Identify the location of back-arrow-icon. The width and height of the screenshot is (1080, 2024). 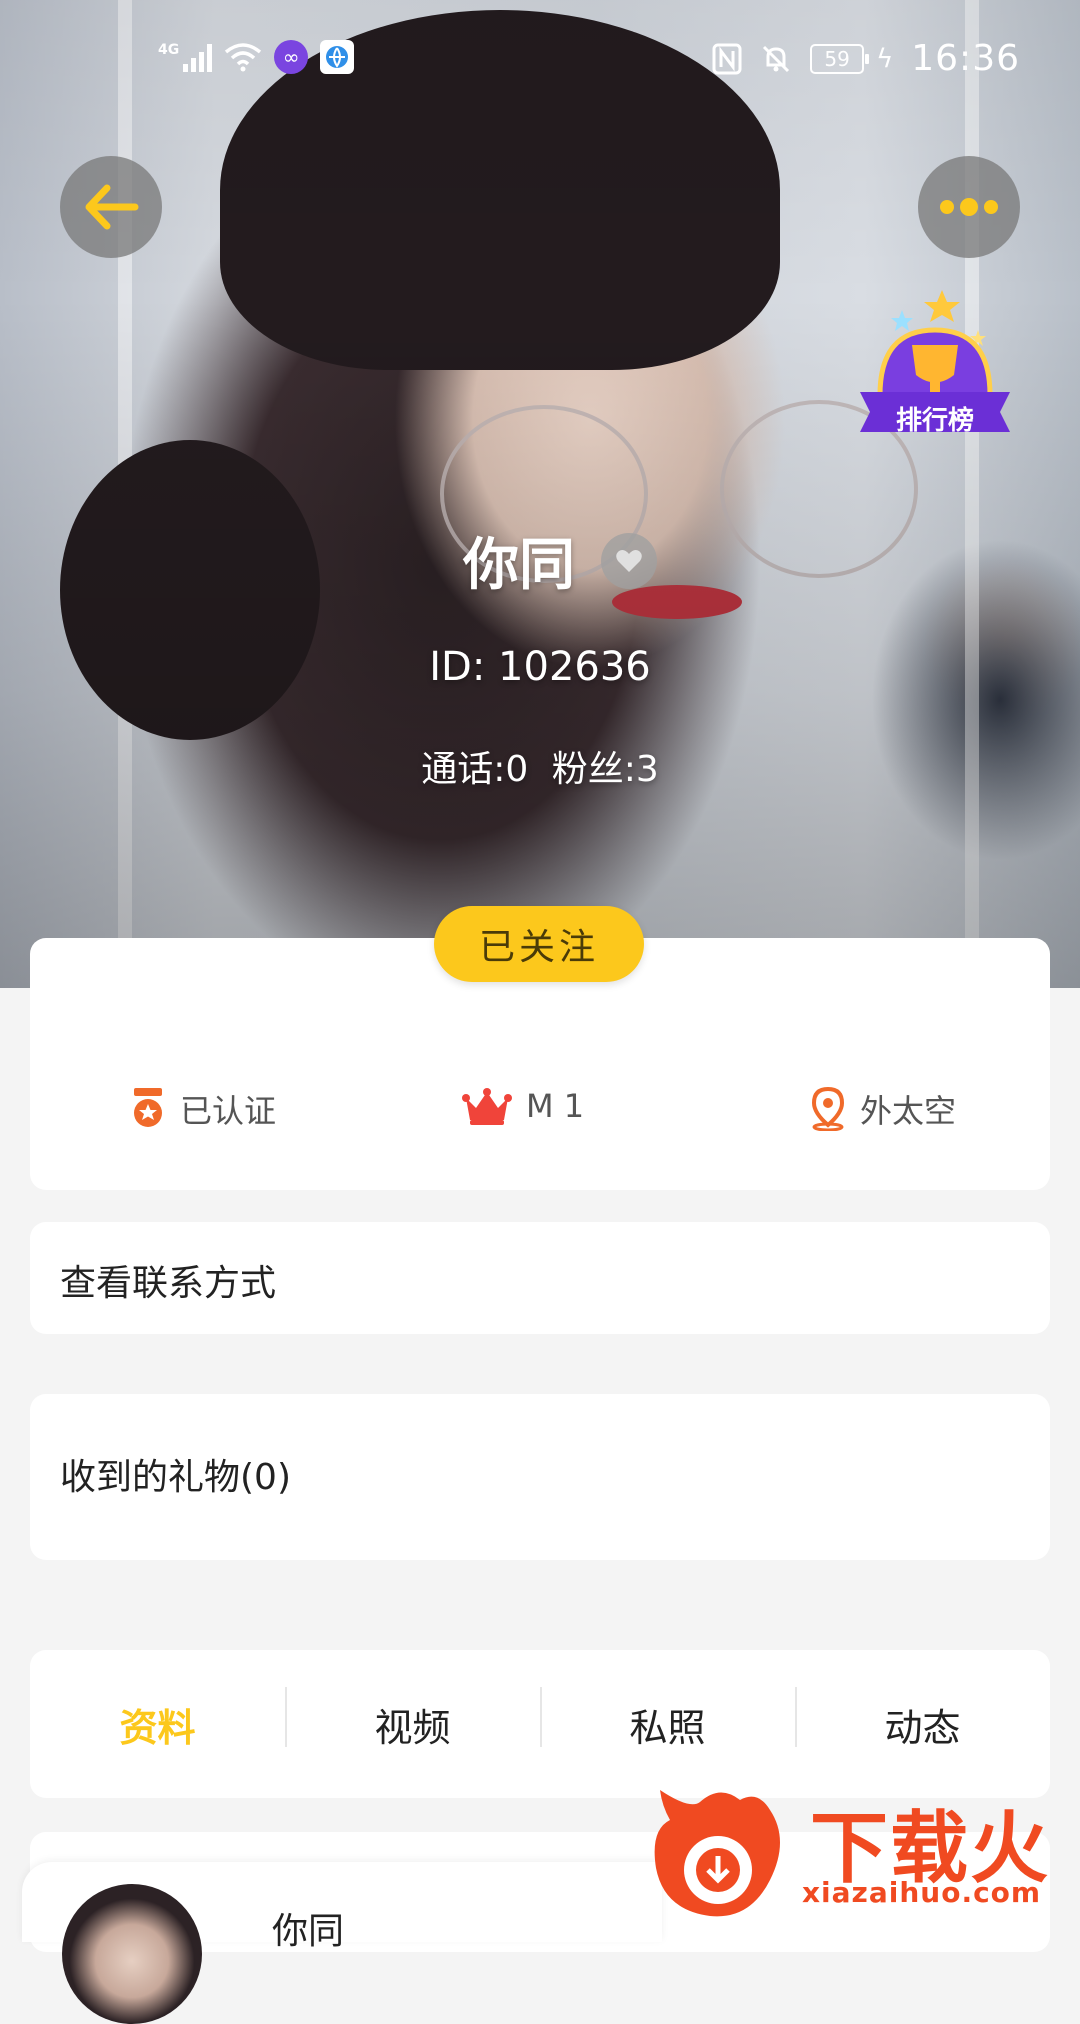
(112, 207).